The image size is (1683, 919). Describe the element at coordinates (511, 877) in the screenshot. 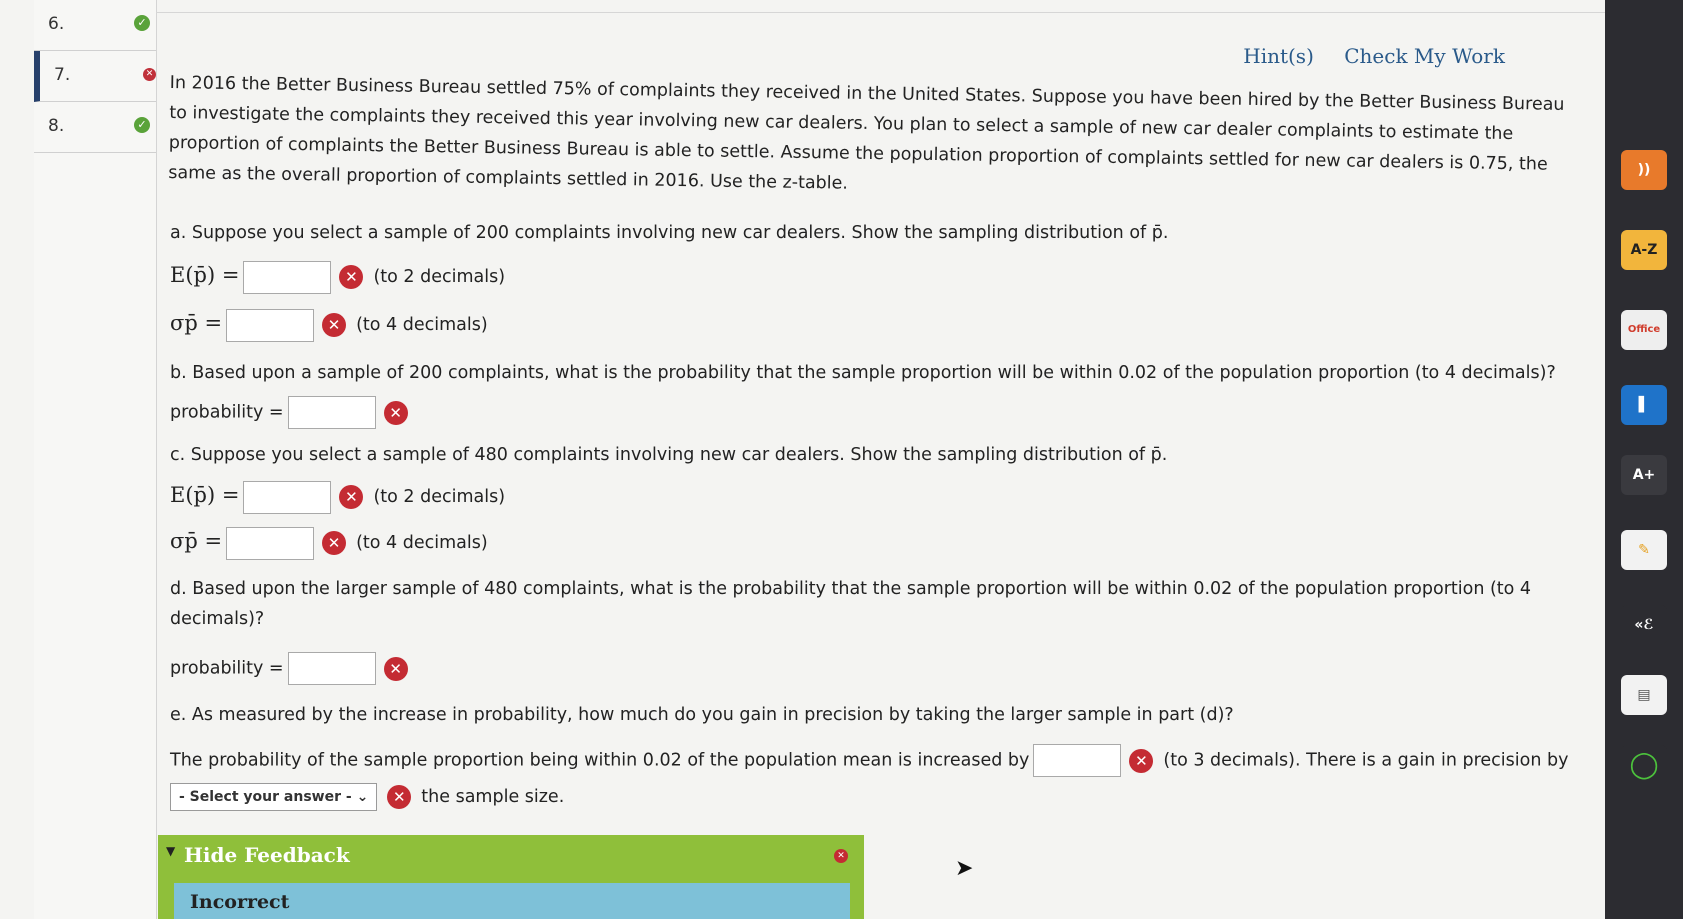

I see `feedback-panel: ▼ Hide Feedback ✕ Incorrect` at that location.